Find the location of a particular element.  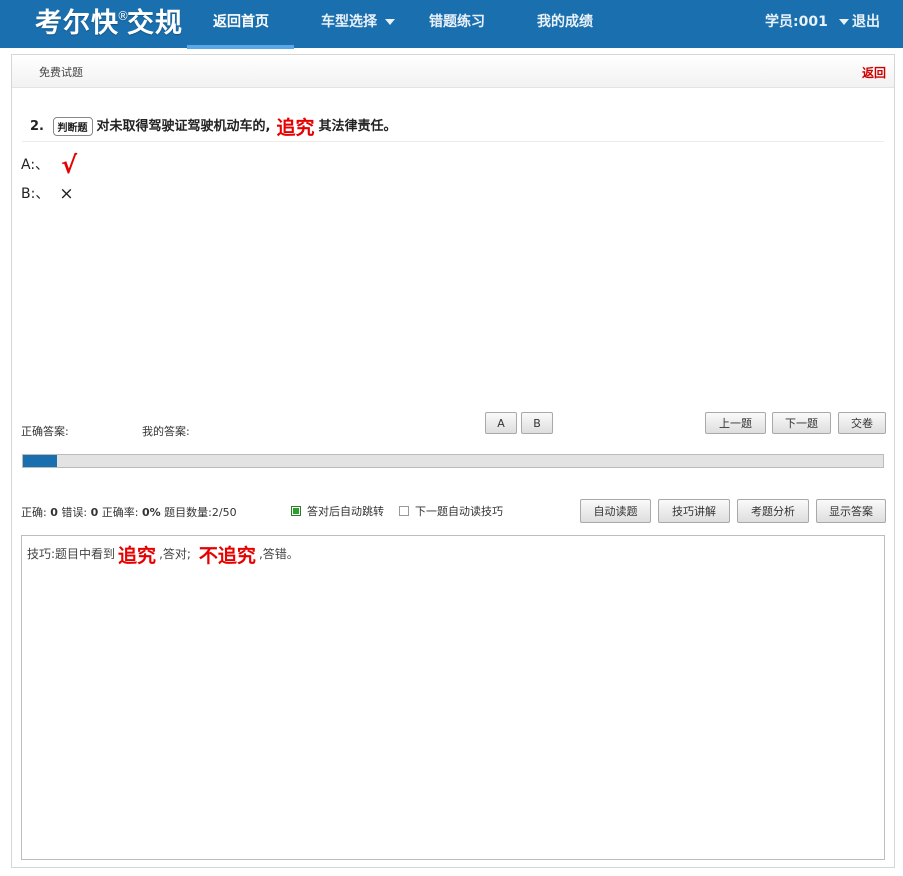

panel-header: 免费试题 返回 is located at coordinates (453, 71).